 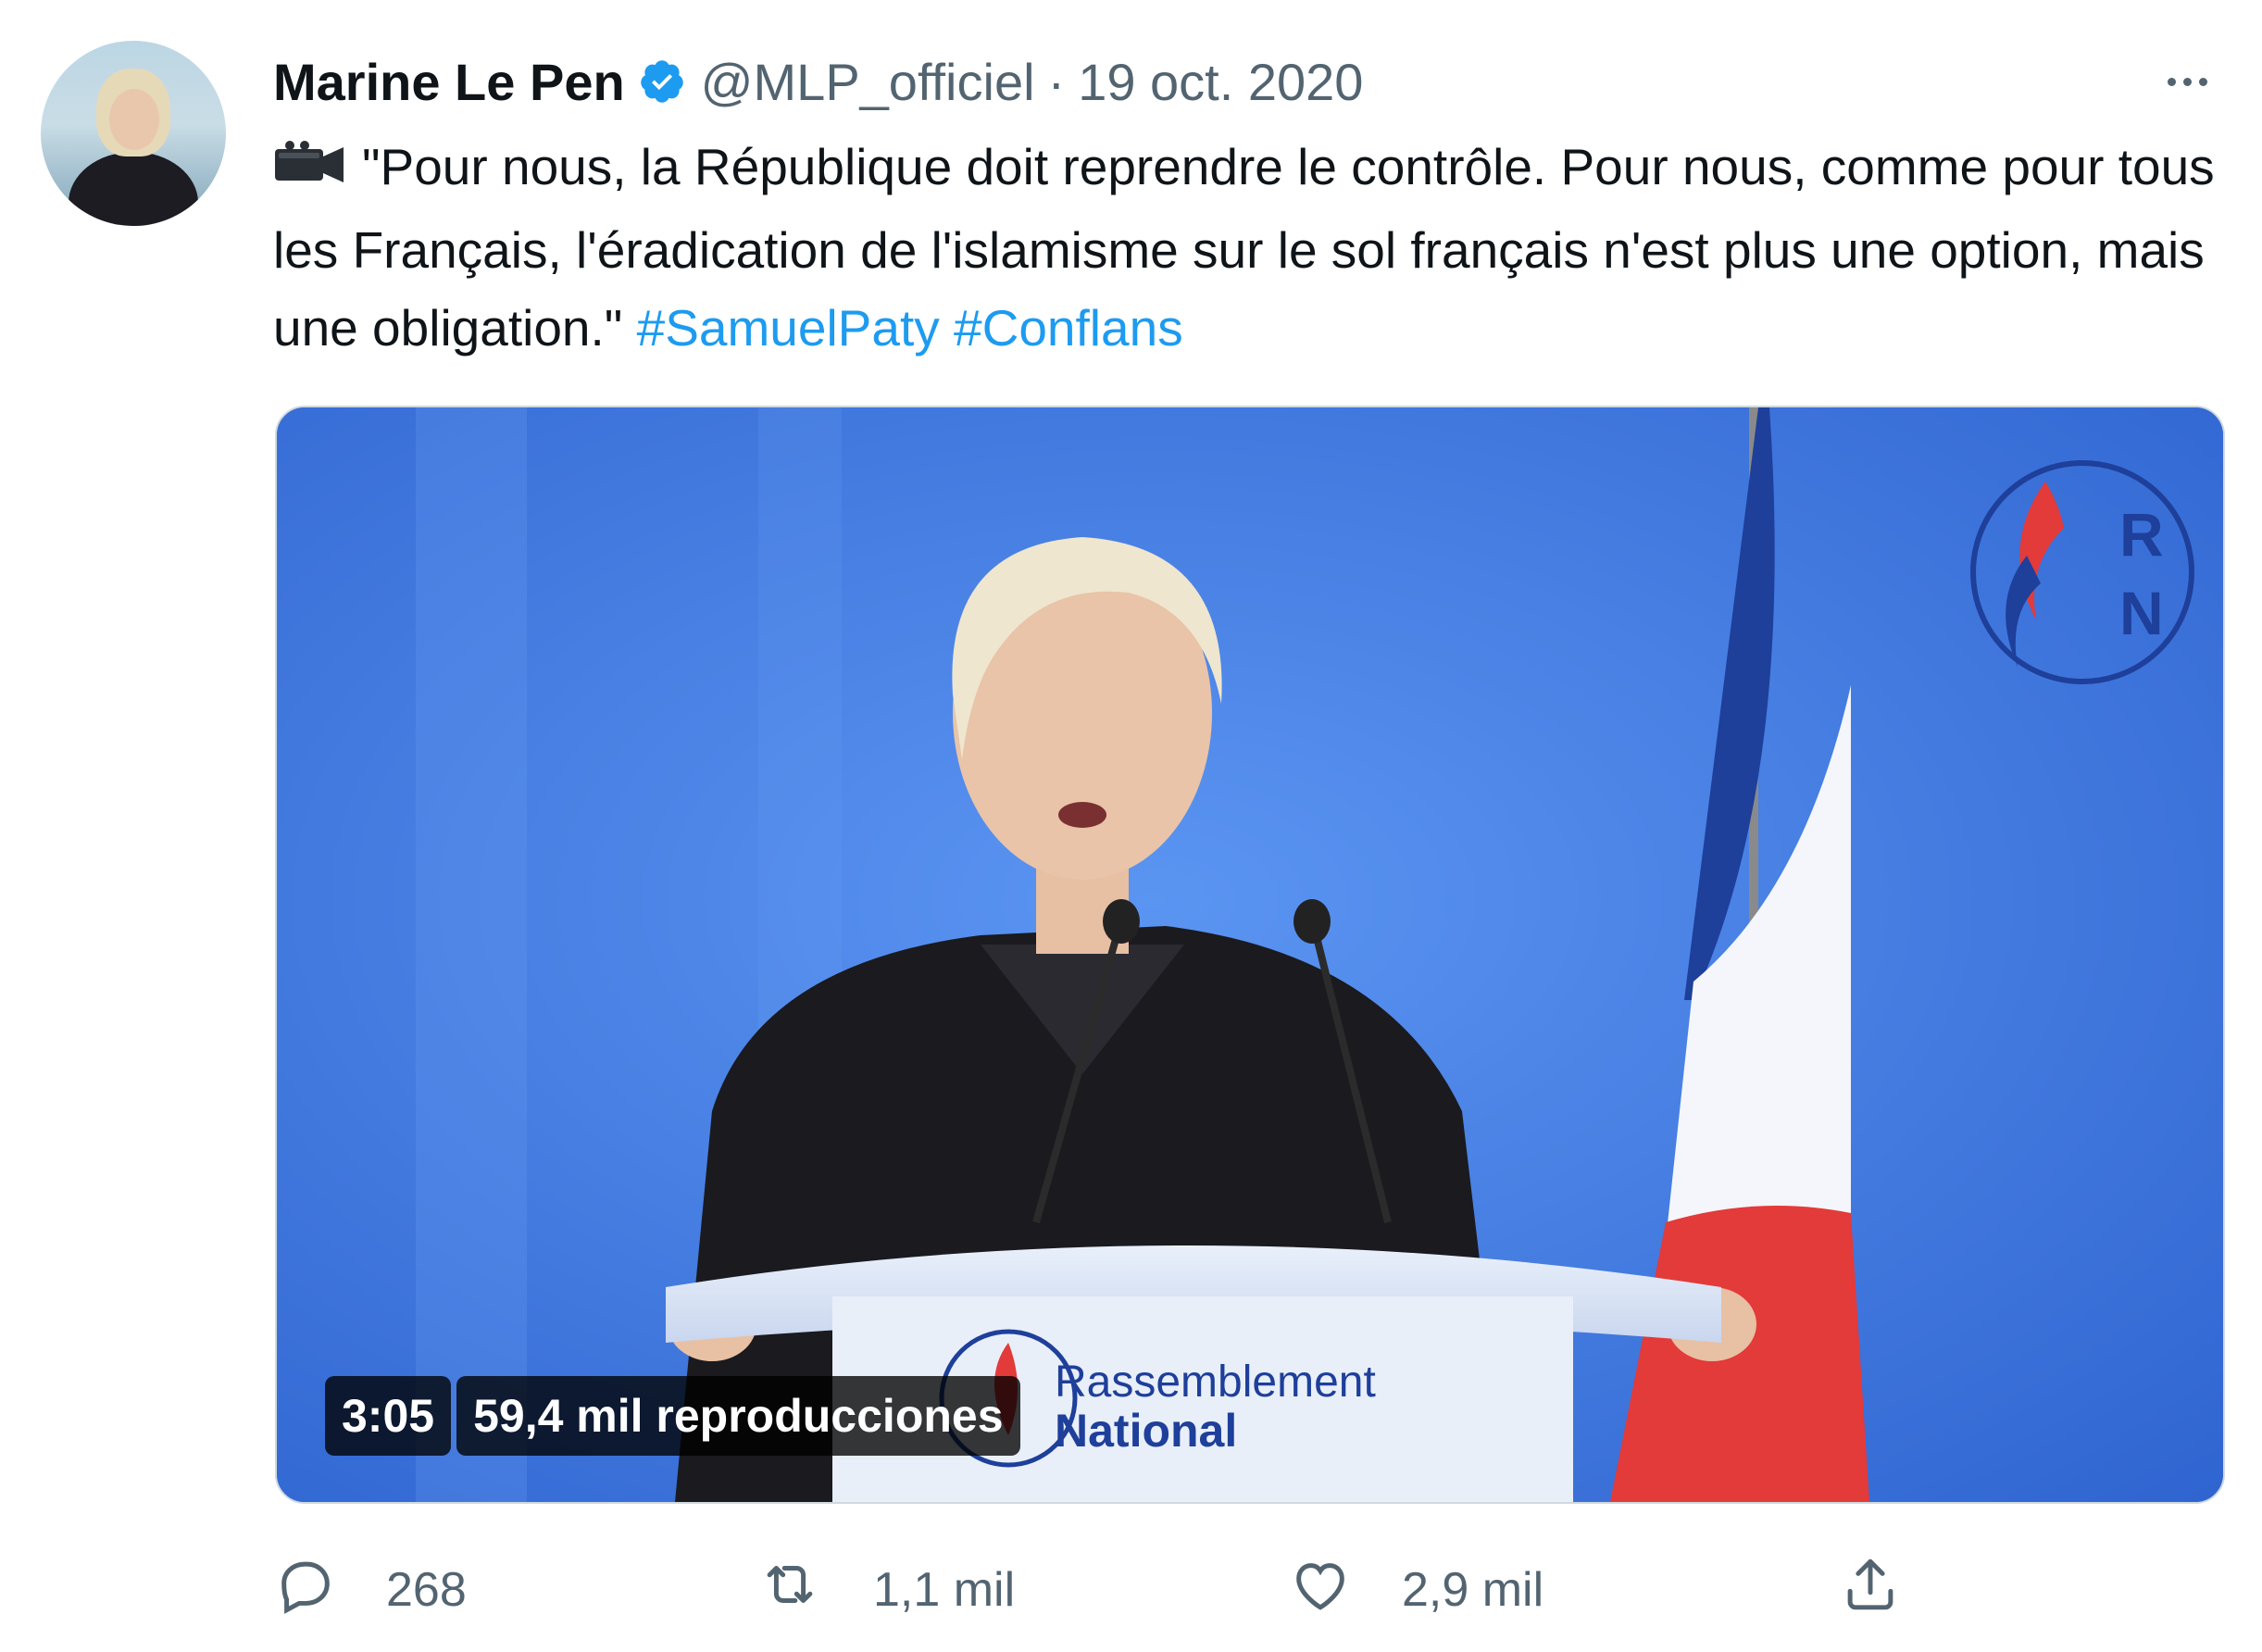 I want to click on avatar, so click(x=134, y=133).